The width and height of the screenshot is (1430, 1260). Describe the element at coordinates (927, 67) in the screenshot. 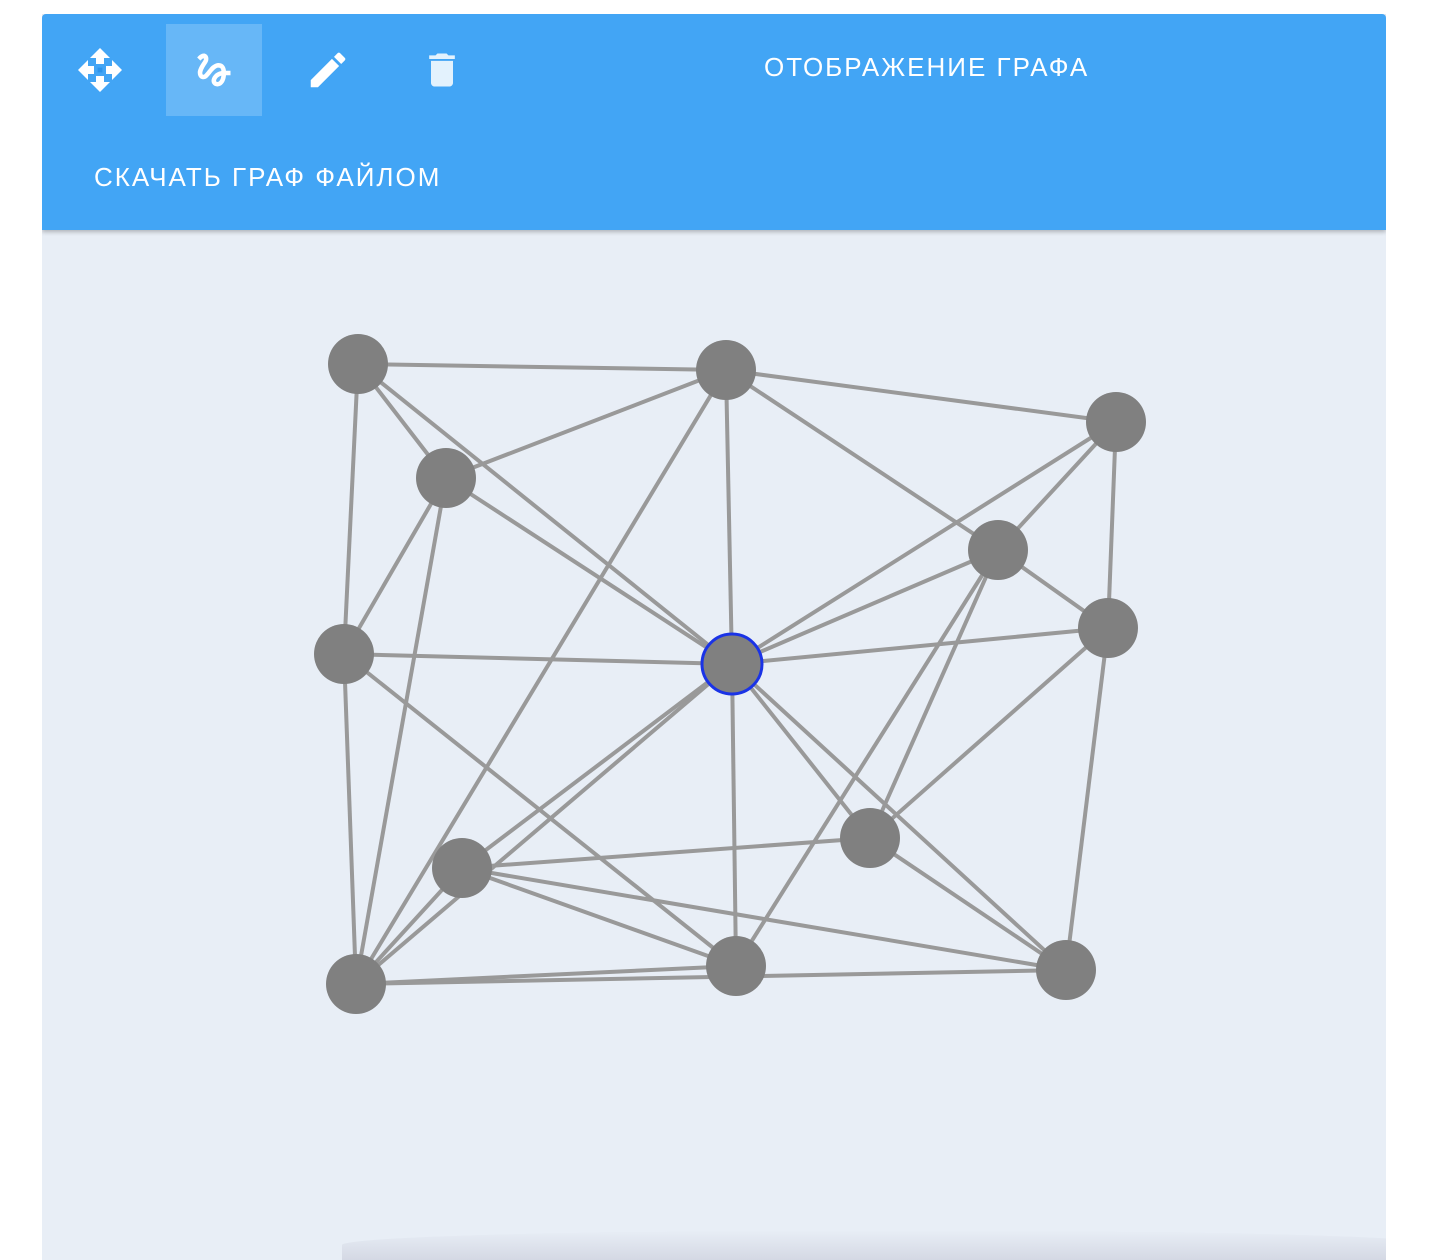

I see `page-title: ОТОБРАЖЕНИЕ ГРАФА` at that location.